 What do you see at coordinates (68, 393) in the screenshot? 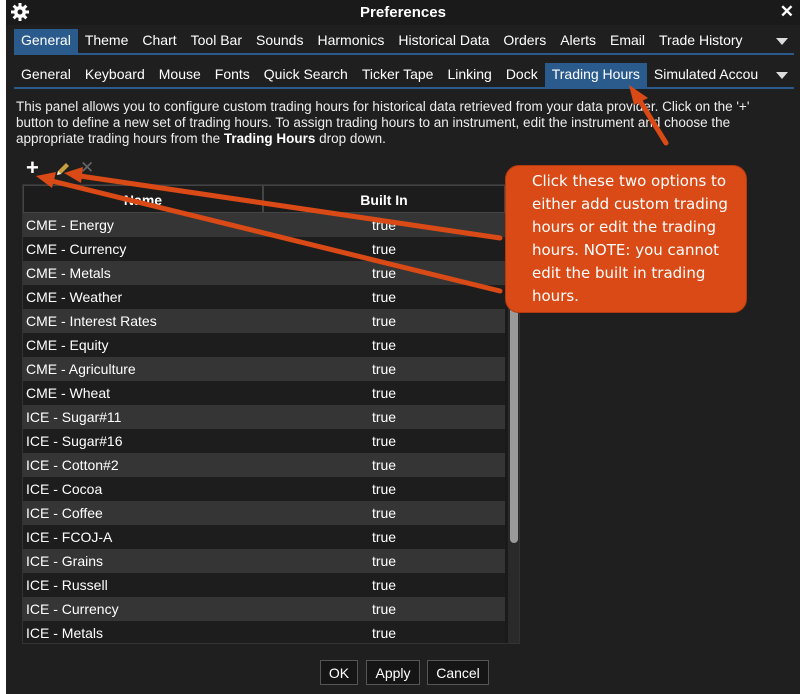
I see `row-name-cell: CME - Wheat` at bounding box center [68, 393].